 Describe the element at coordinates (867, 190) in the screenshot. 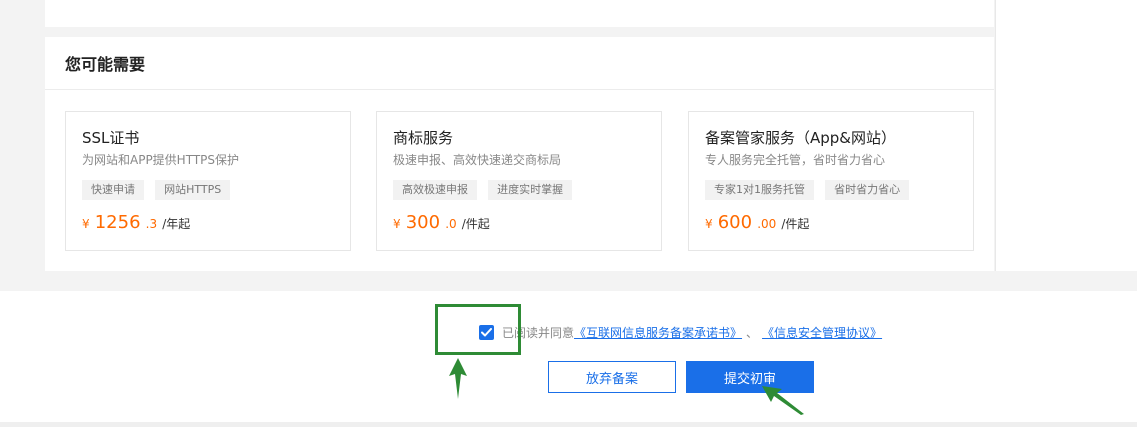

I see `tag: 省时省力省心` at that location.